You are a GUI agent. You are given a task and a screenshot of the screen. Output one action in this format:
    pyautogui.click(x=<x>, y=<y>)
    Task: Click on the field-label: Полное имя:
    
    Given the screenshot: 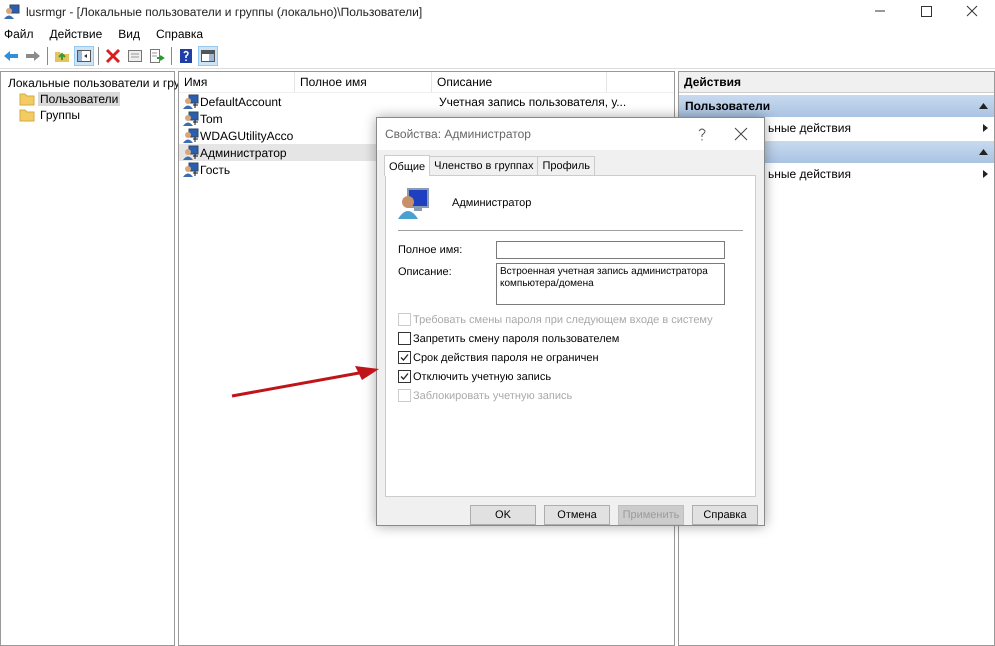 What is the action you would take?
    pyautogui.click(x=431, y=249)
    